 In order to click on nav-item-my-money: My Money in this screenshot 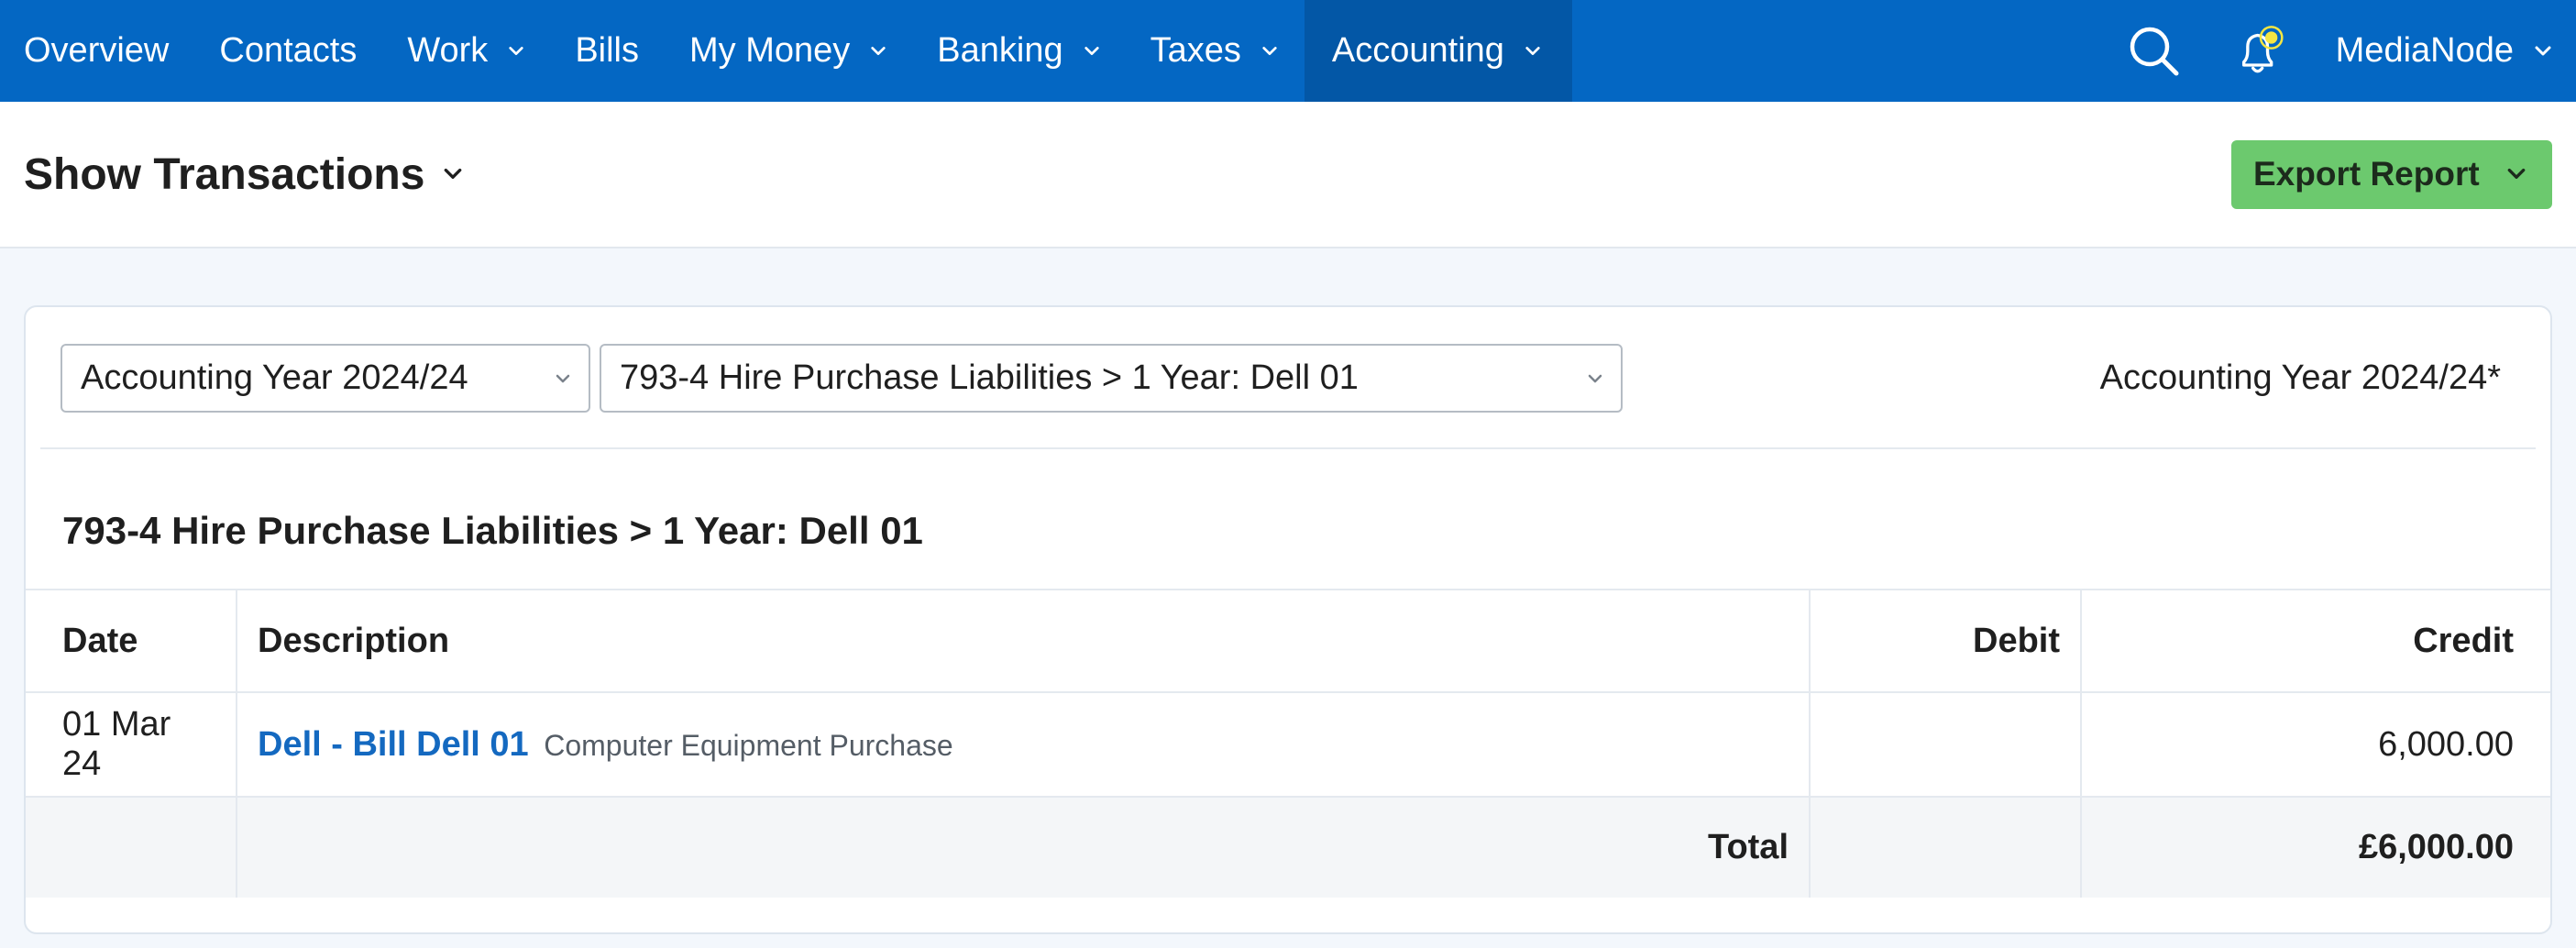, I will do `click(789, 51)`.